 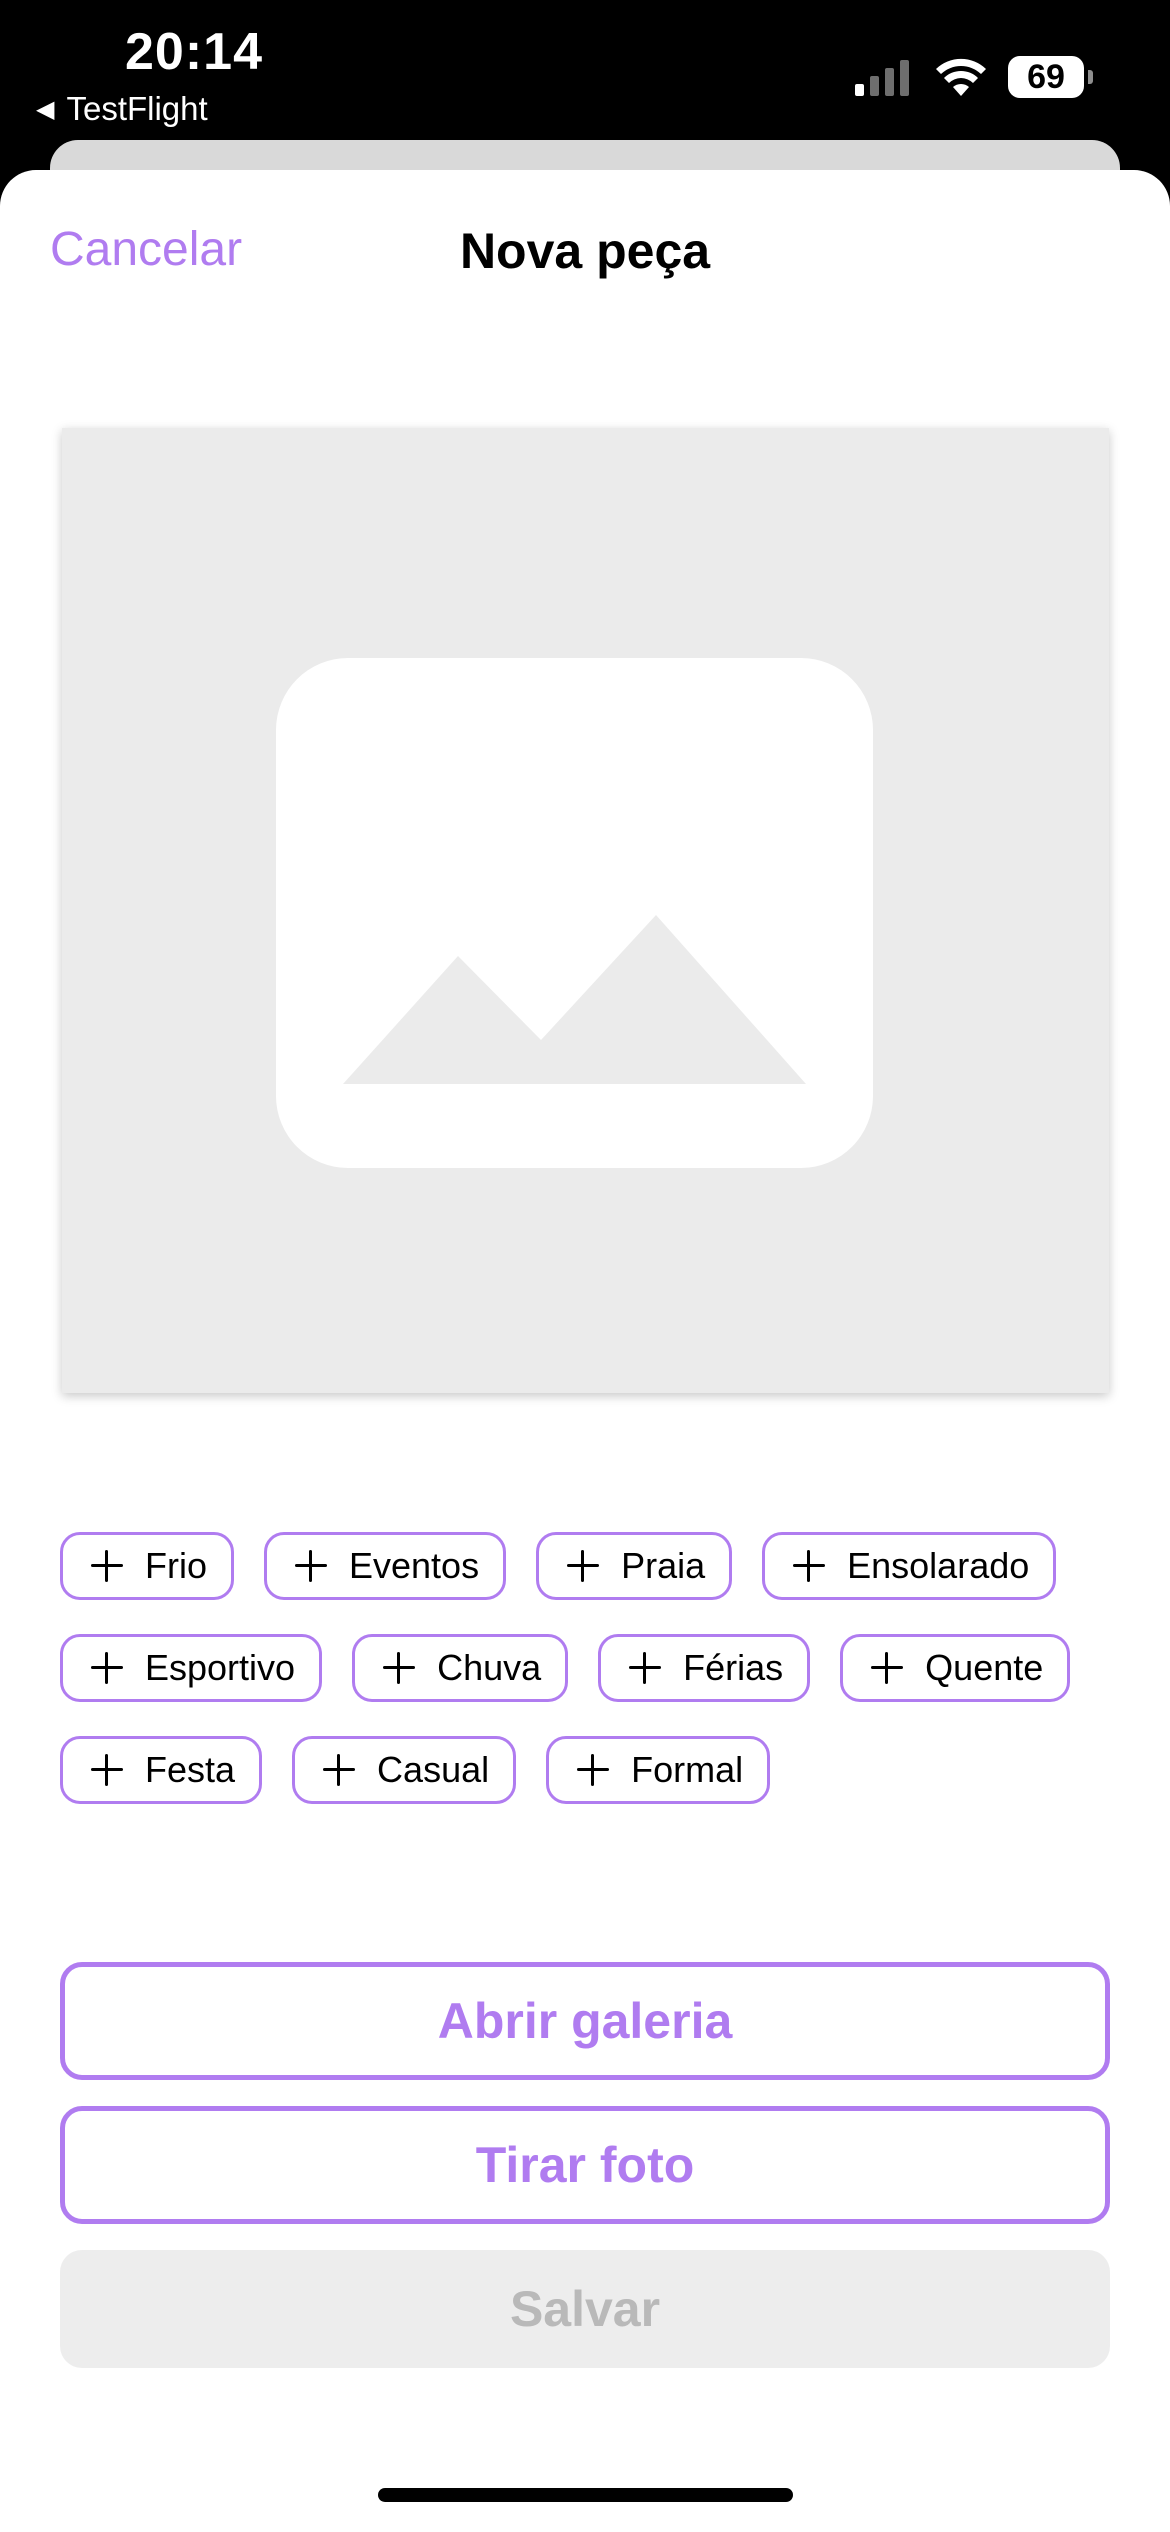 I want to click on tag-chip: Quente, so click(x=955, y=1668).